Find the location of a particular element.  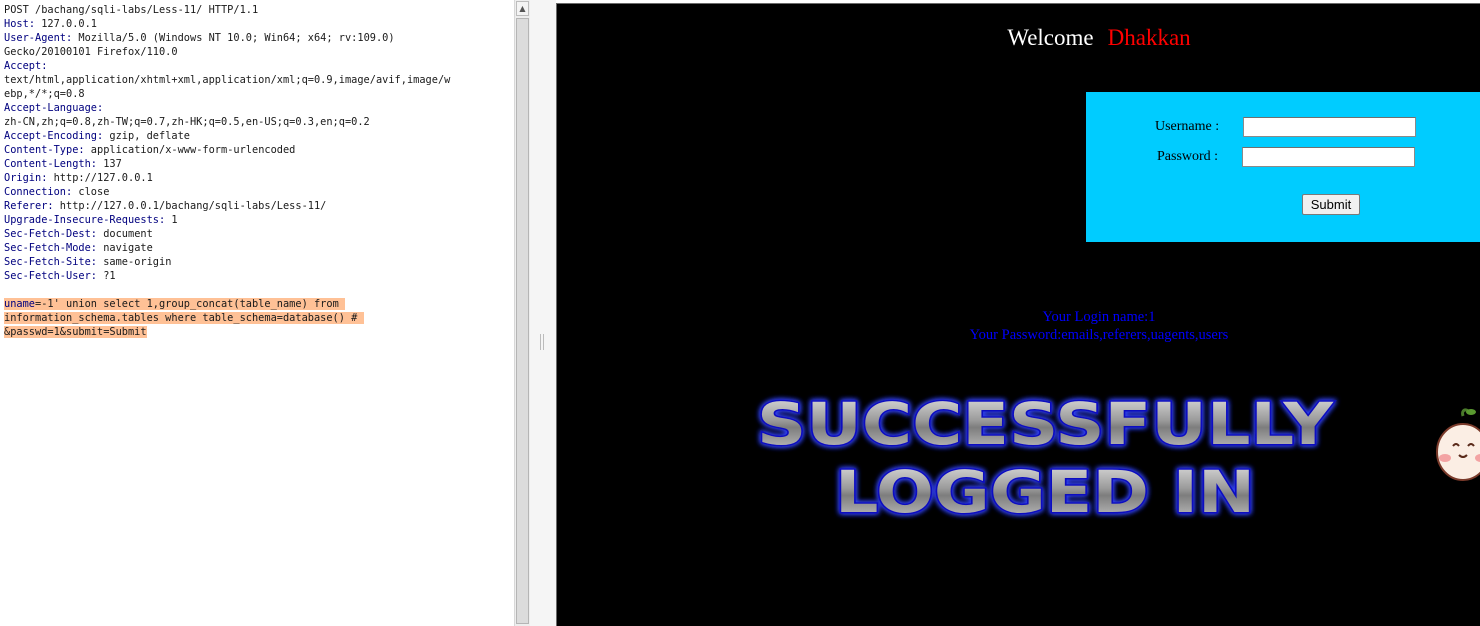

scrollbar-thumb is located at coordinates (522, 321).